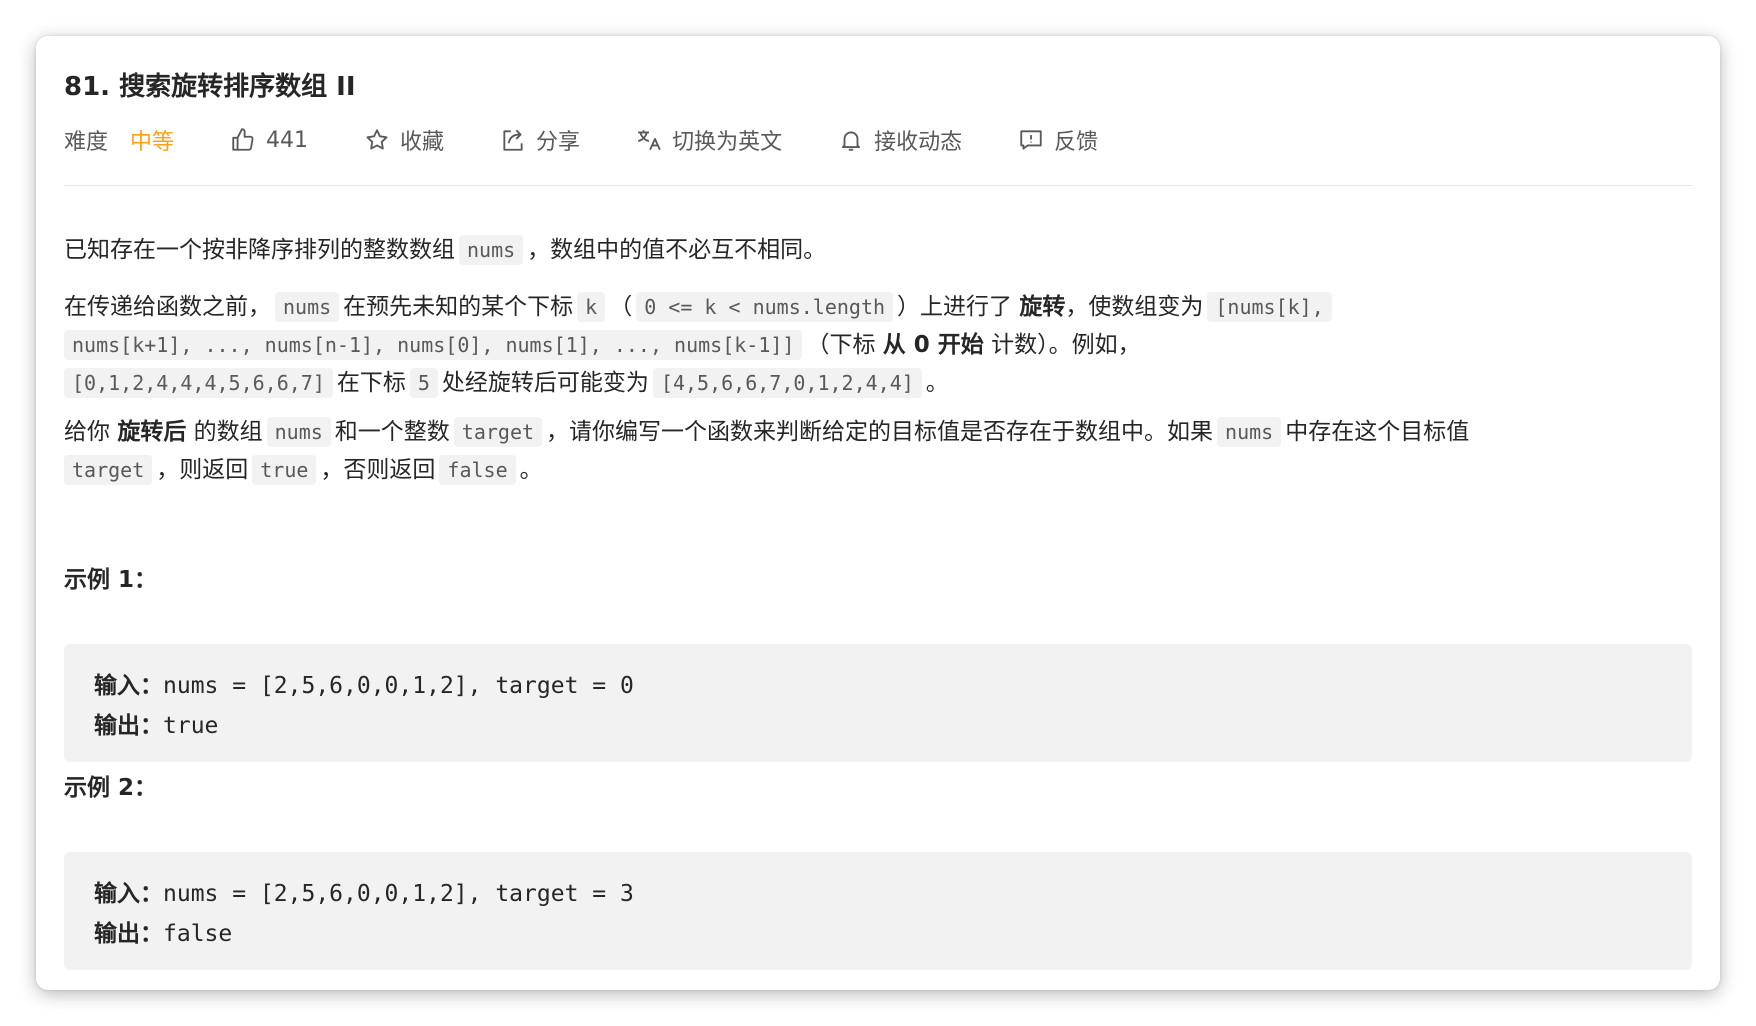  What do you see at coordinates (513, 140) in the screenshot?
I see `share-icon` at bounding box center [513, 140].